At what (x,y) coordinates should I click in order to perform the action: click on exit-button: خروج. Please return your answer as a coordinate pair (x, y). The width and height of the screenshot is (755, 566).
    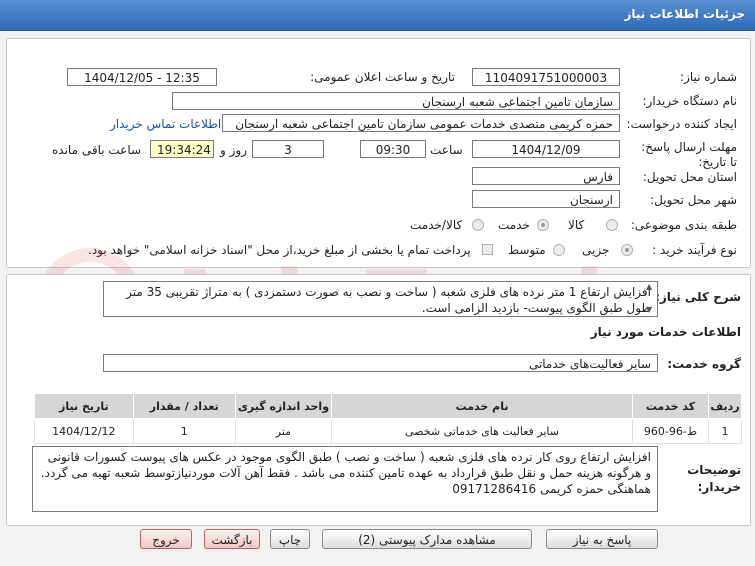
    Looking at the image, I should click on (166, 539).